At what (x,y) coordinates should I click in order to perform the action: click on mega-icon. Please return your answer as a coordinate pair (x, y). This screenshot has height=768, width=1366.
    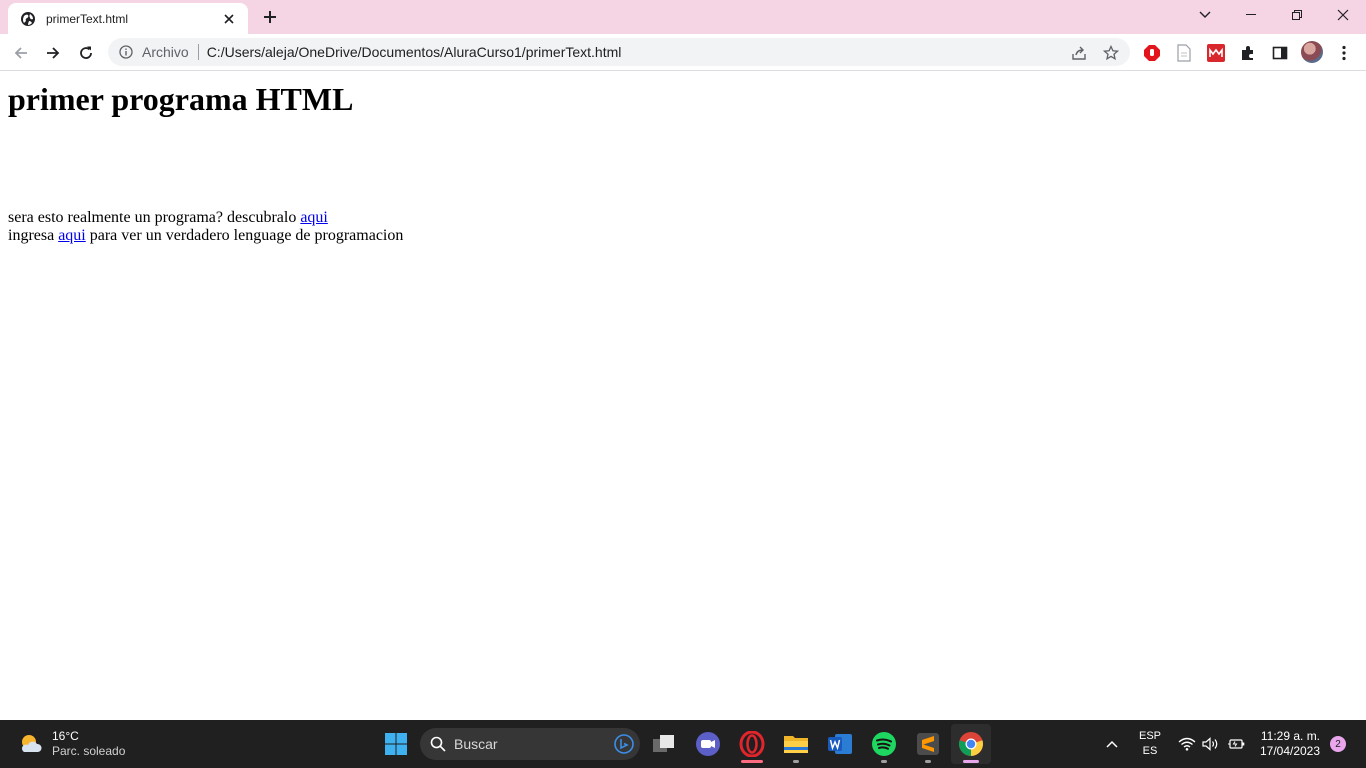
    Looking at the image, I should click on (1216, 53).